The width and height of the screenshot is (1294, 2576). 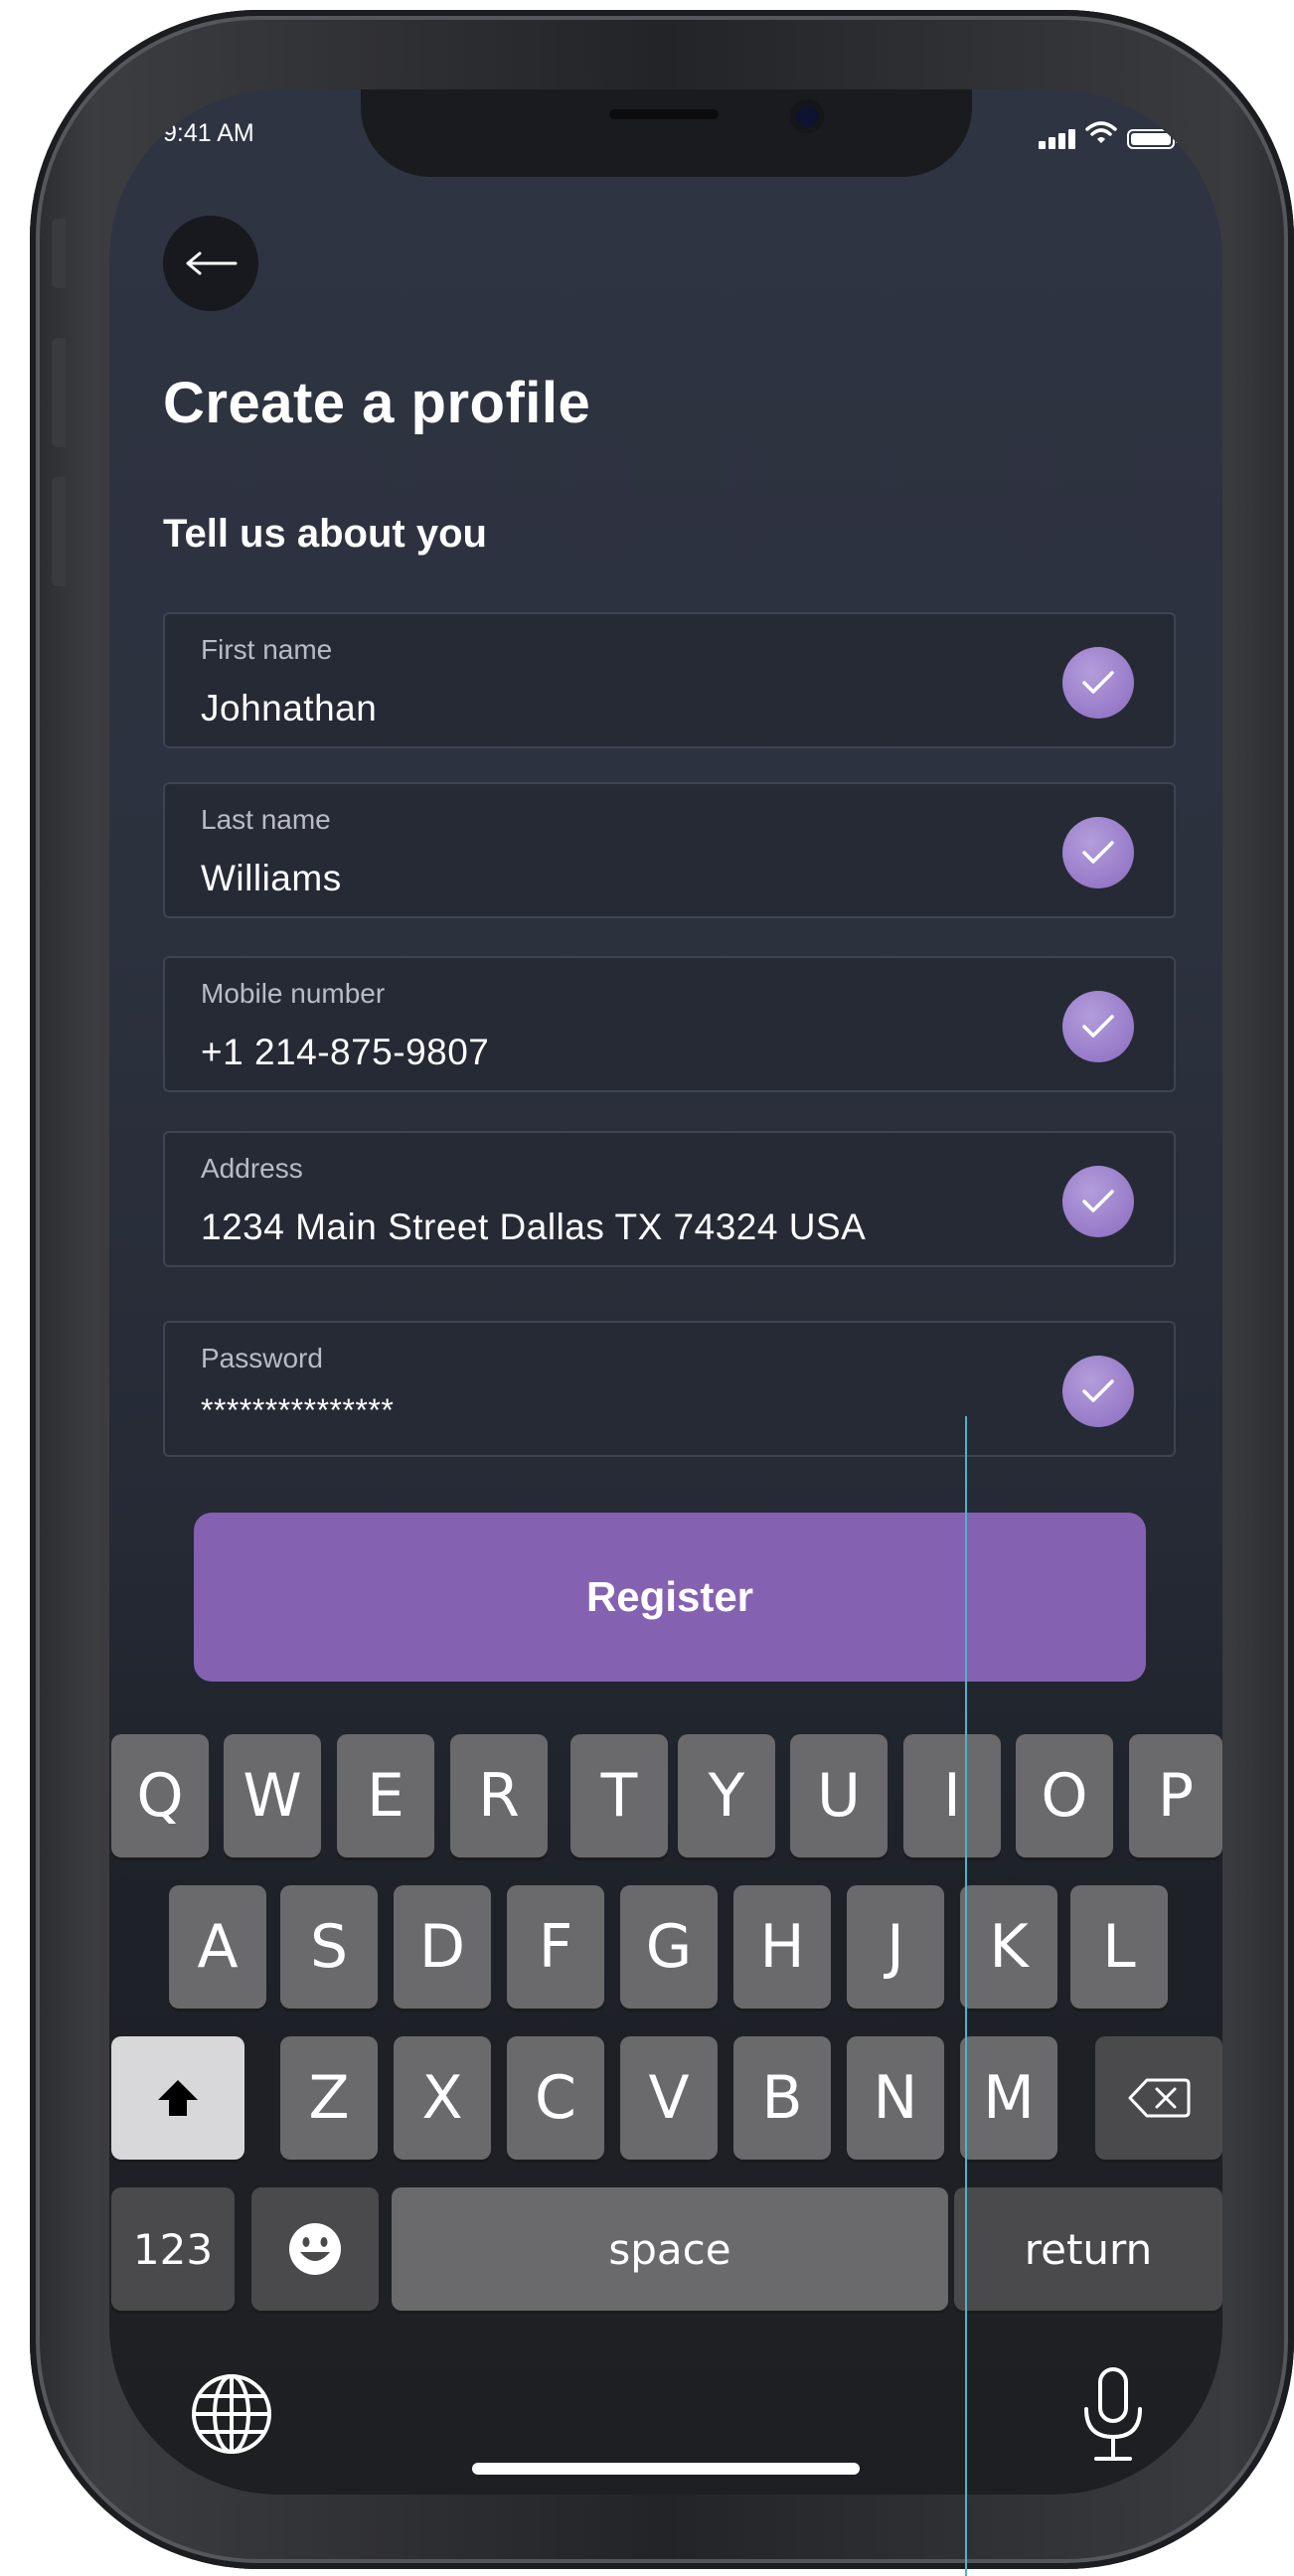 What do you see at coordinates (377, 403) in the screenshot?
I see `page-title: Create a profile` at bounding box center [377, 403].